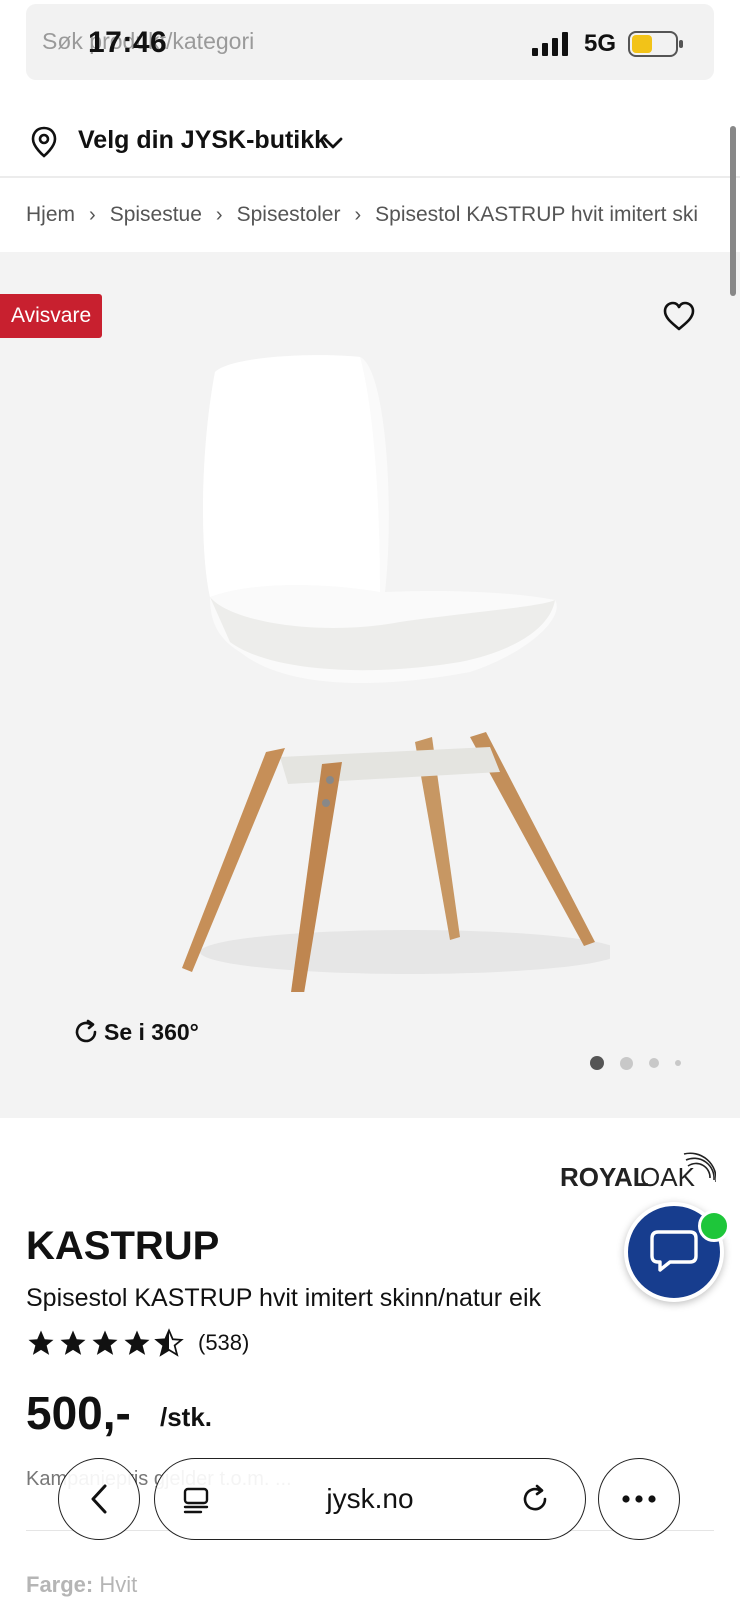 The width and height of the screenshot is (740, 1600). What do you see at coordinates (537, 214) in the screenshot?
I see `breadcrumb-item-current: Spisestol KASTRUP hvit imitert ski` at bounding box center [537, 214].